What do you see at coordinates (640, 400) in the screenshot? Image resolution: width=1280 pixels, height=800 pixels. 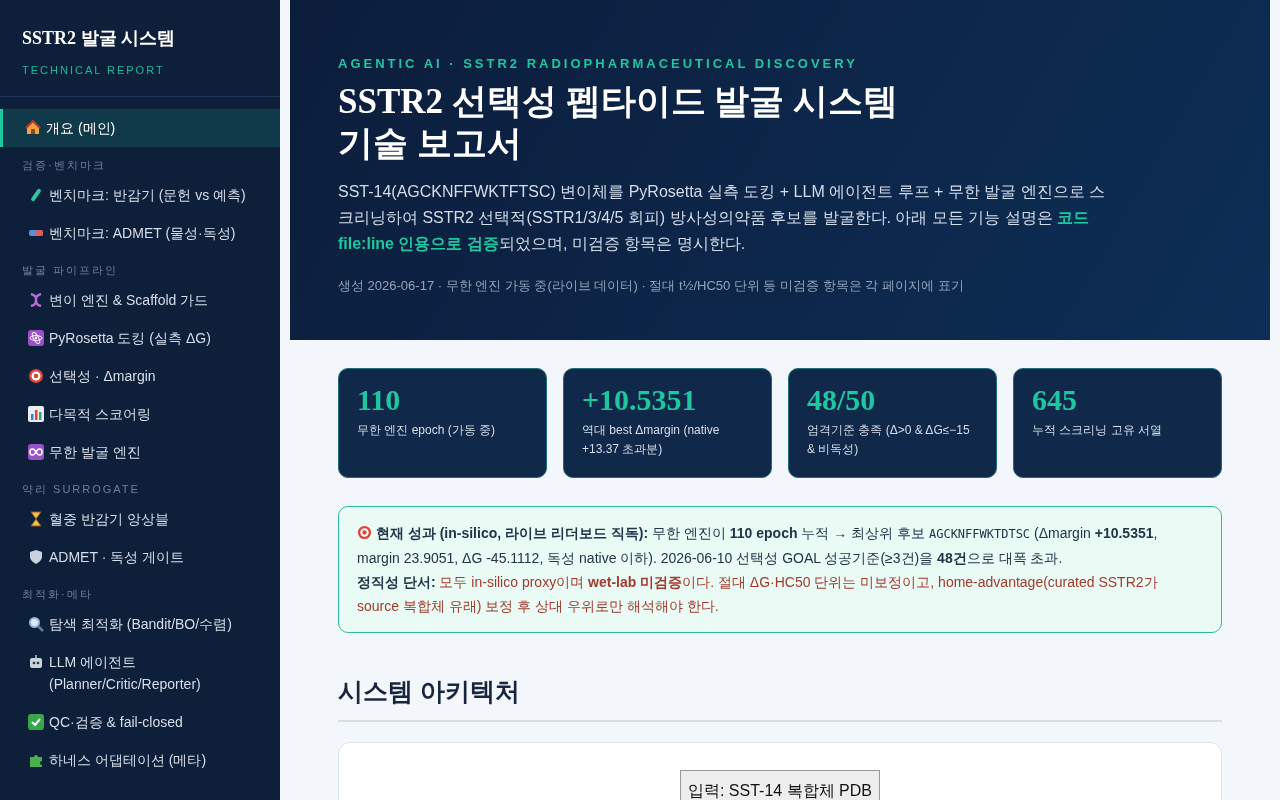 I see `stat-value: +10.5351` at bounding box center [640, 400].